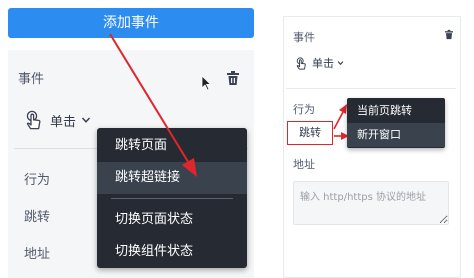  What do you see at coordinates (131, 23) in the screenshot?
I see `add-event-button: 添加事件` at bounding box center [131, 23].